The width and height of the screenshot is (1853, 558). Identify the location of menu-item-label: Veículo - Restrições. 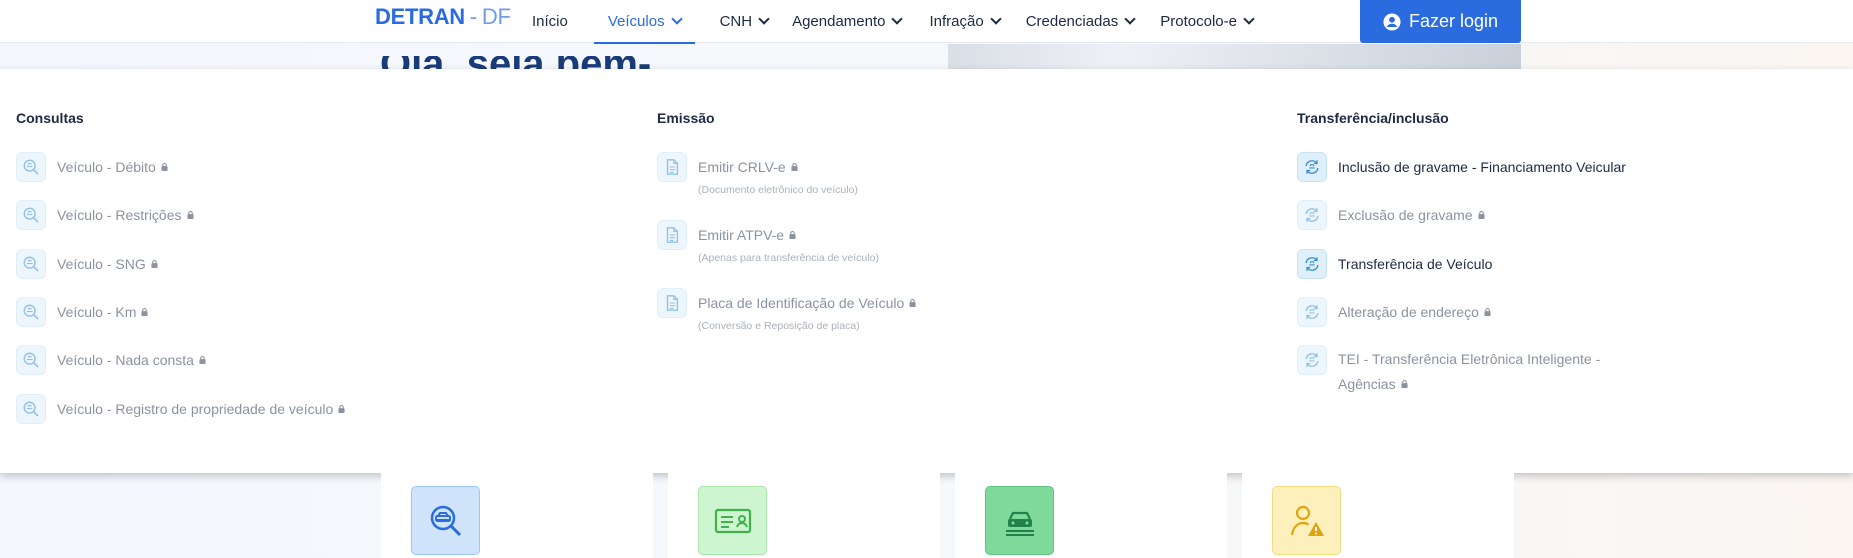
(119, 215).